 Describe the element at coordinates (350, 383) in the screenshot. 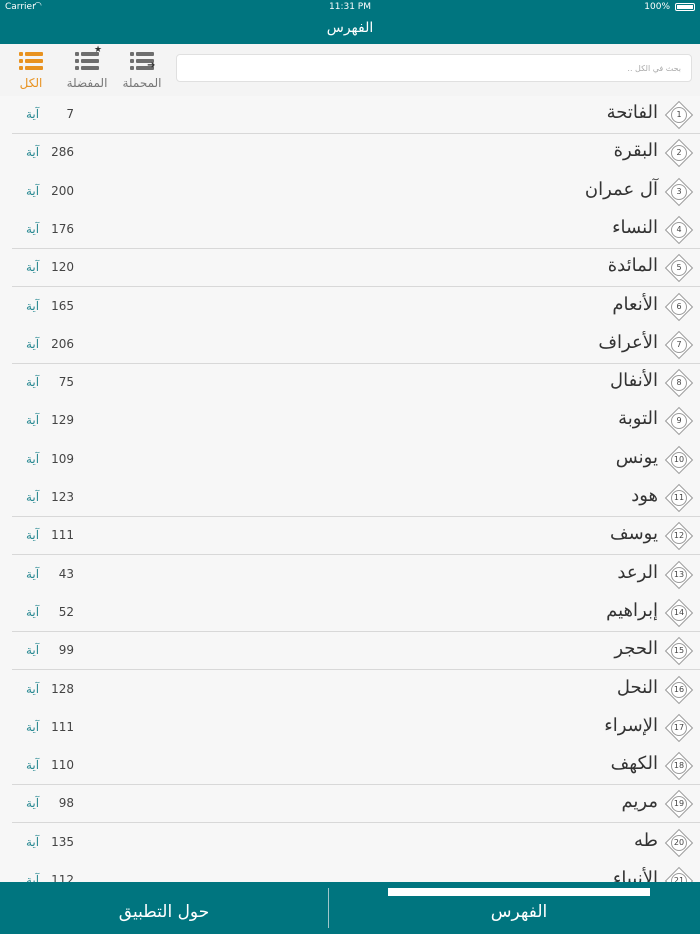

I see `surah-row: آية 75 الأنفال 8` at that location.